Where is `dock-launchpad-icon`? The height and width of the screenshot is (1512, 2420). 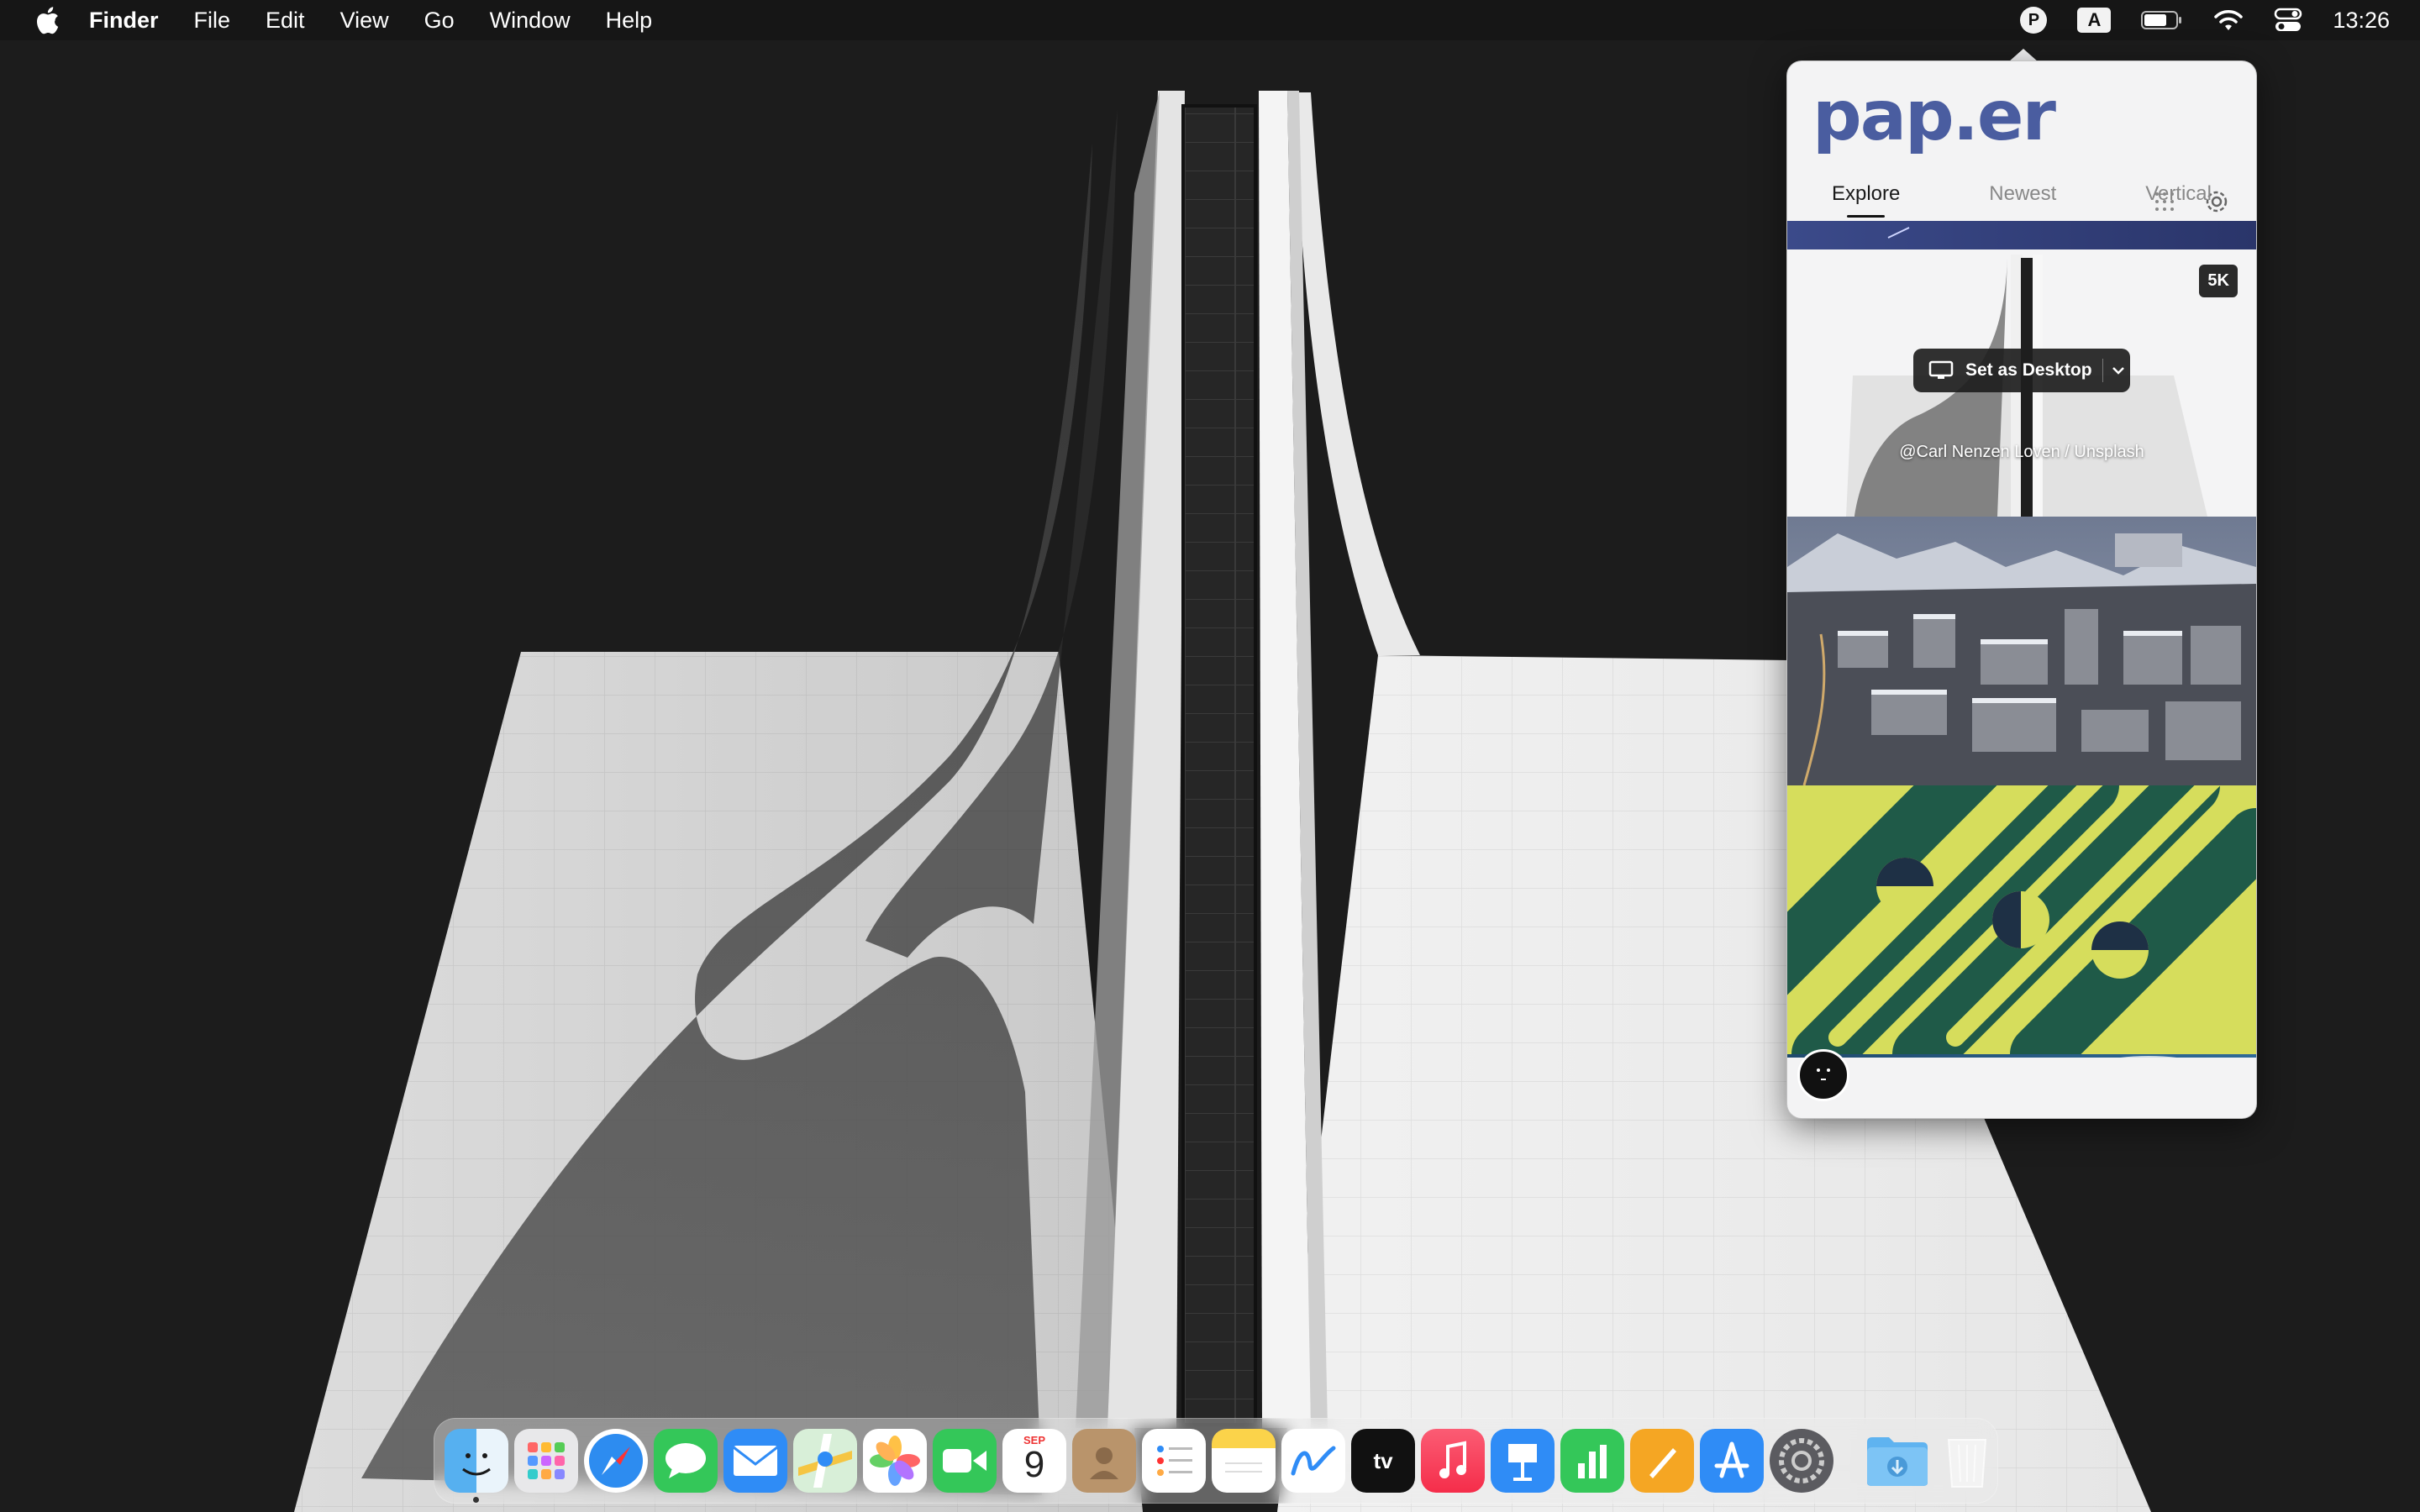
dock-launchpad-icon is located at coordinates (546, 1461).